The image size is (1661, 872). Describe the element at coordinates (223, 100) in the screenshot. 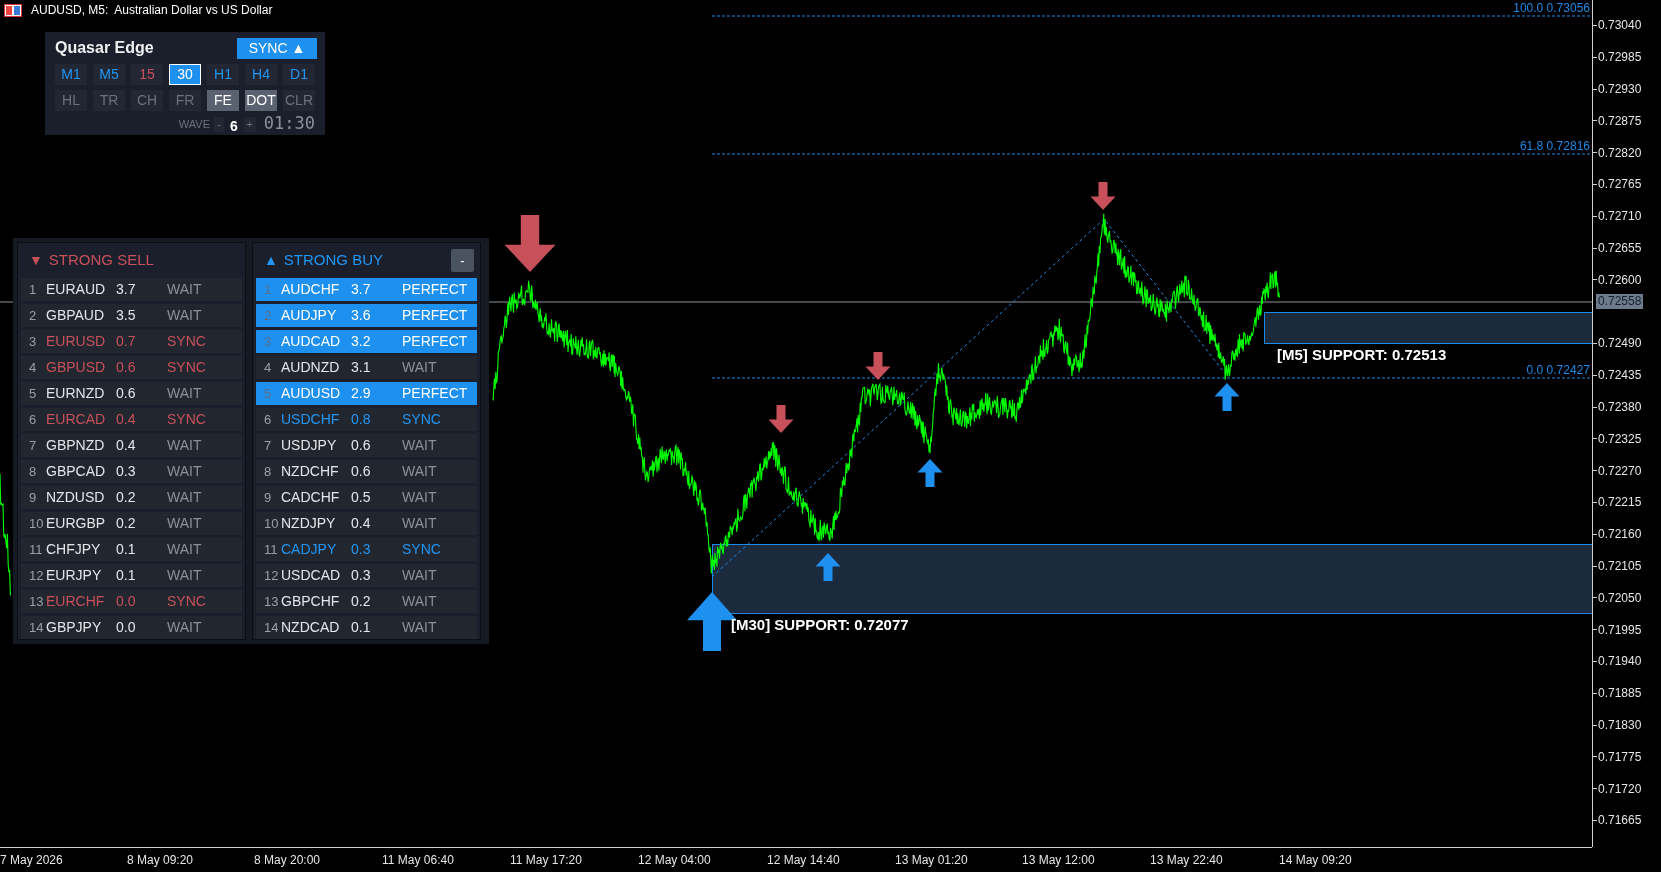

I see `tool-button: FE` at that location.